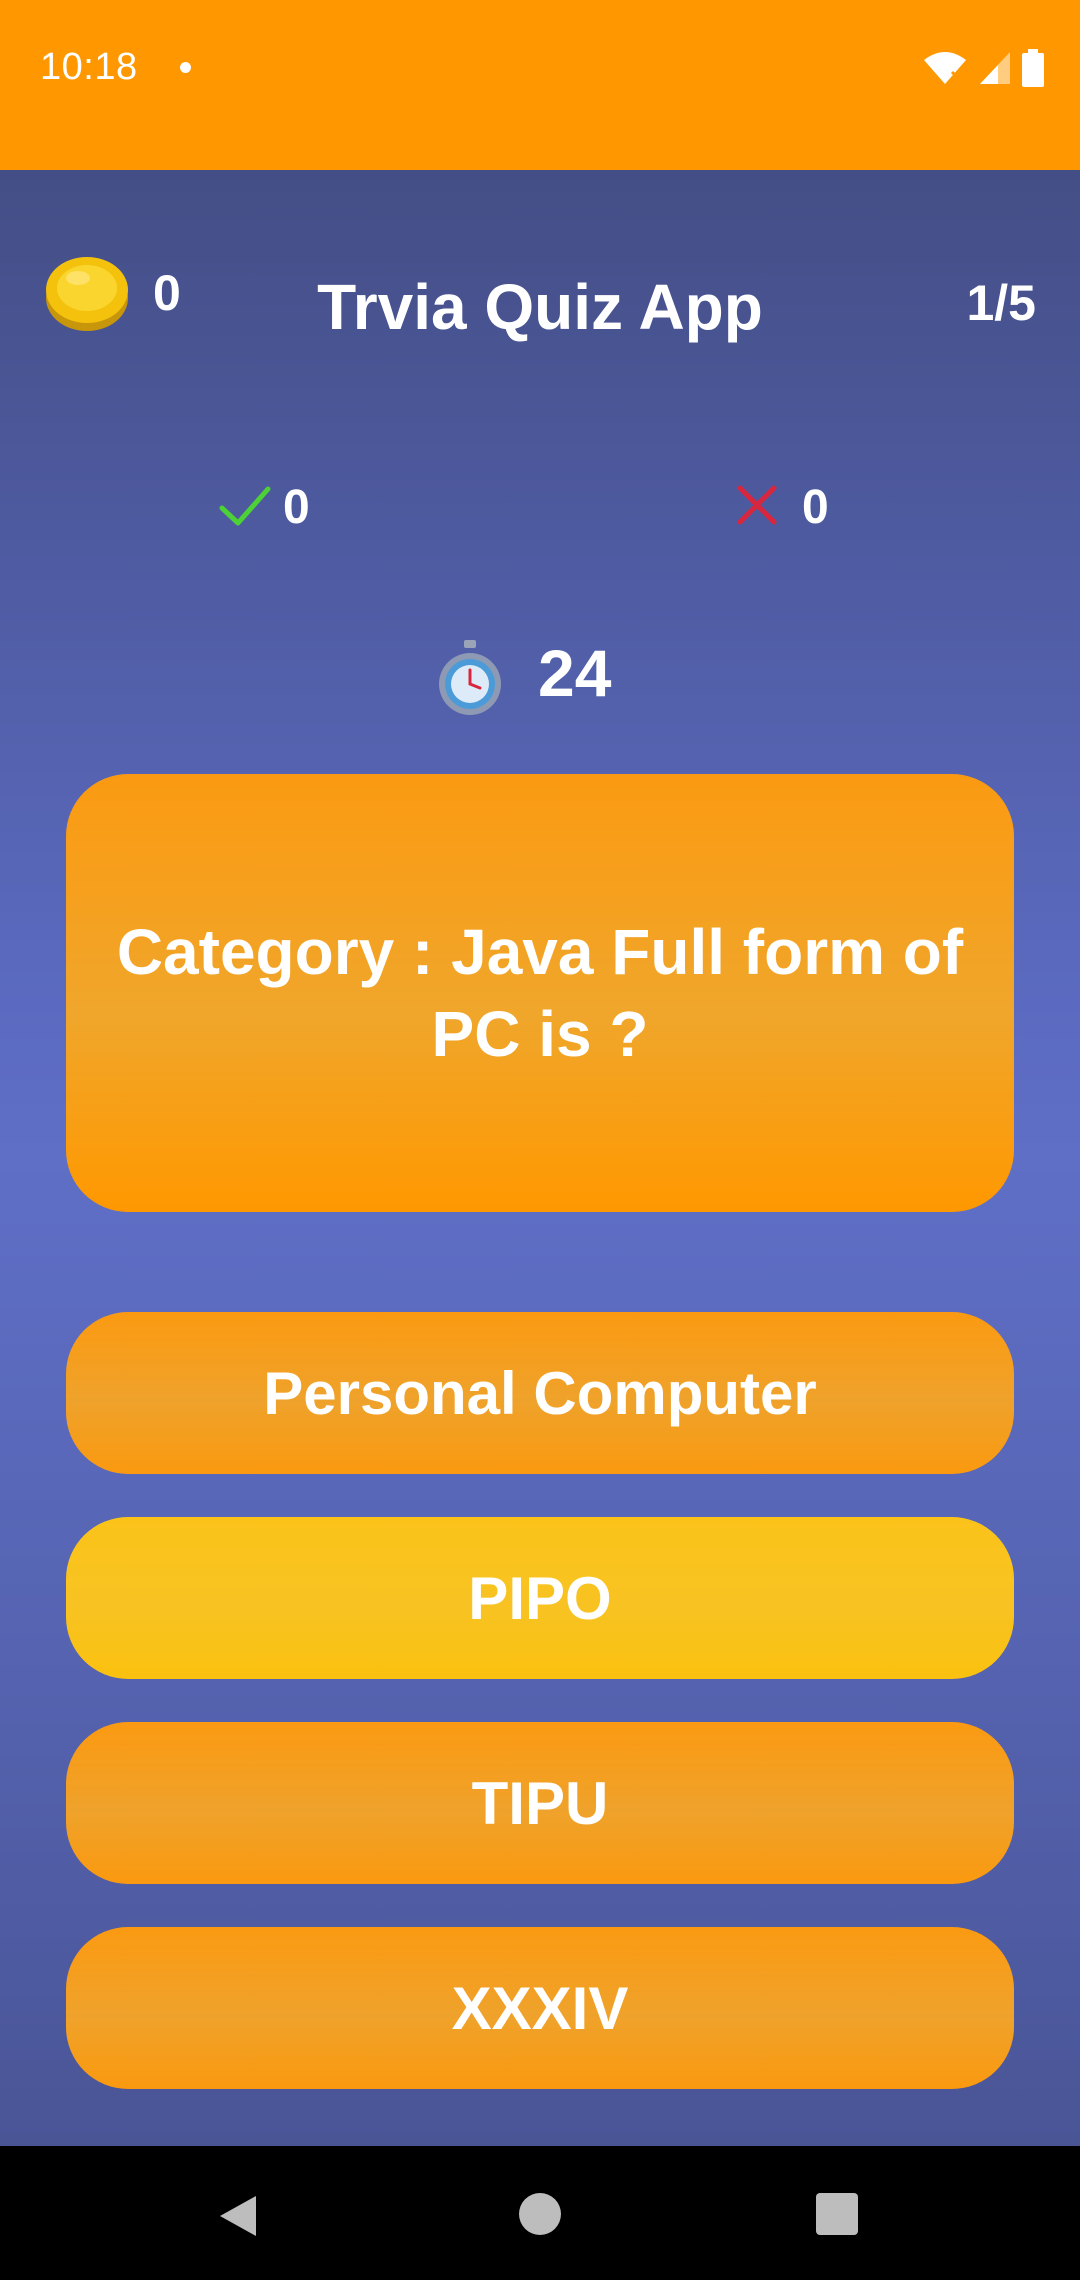  What do you see at coordinates (540, 1393) in the screenshot?
I see `answer-option-button: Personal Computer` at bounding box center [540, 1393].